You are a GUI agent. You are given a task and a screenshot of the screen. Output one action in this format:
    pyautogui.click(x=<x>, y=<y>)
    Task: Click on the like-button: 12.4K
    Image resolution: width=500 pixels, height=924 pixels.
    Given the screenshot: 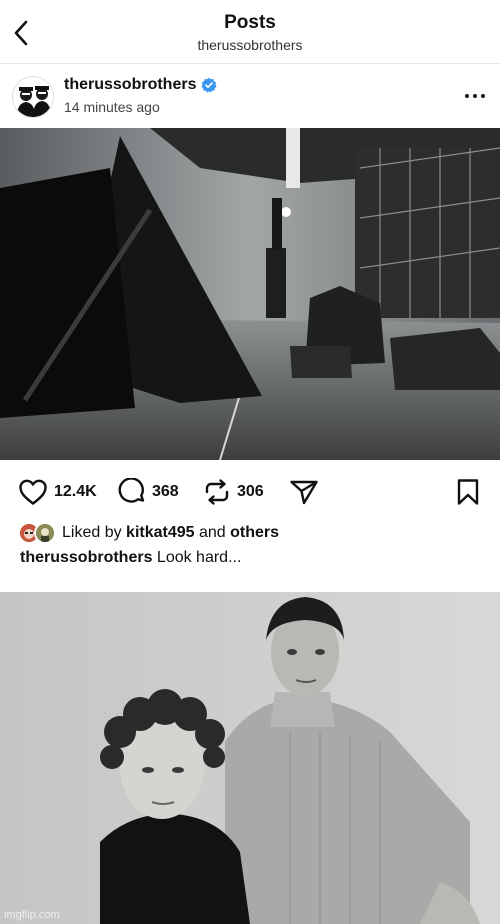 What is the action you would take?
    pyautogui.click(x=57, y=492)
    